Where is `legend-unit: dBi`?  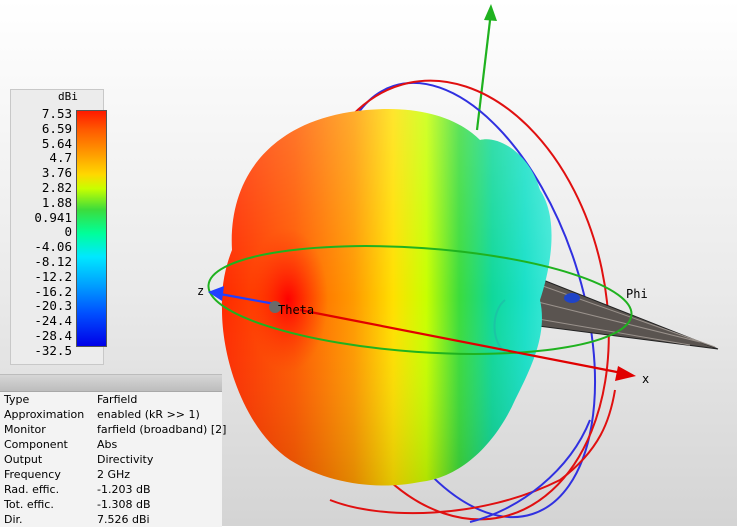
legend-unit: dBi is located at coordinates (68, 96).